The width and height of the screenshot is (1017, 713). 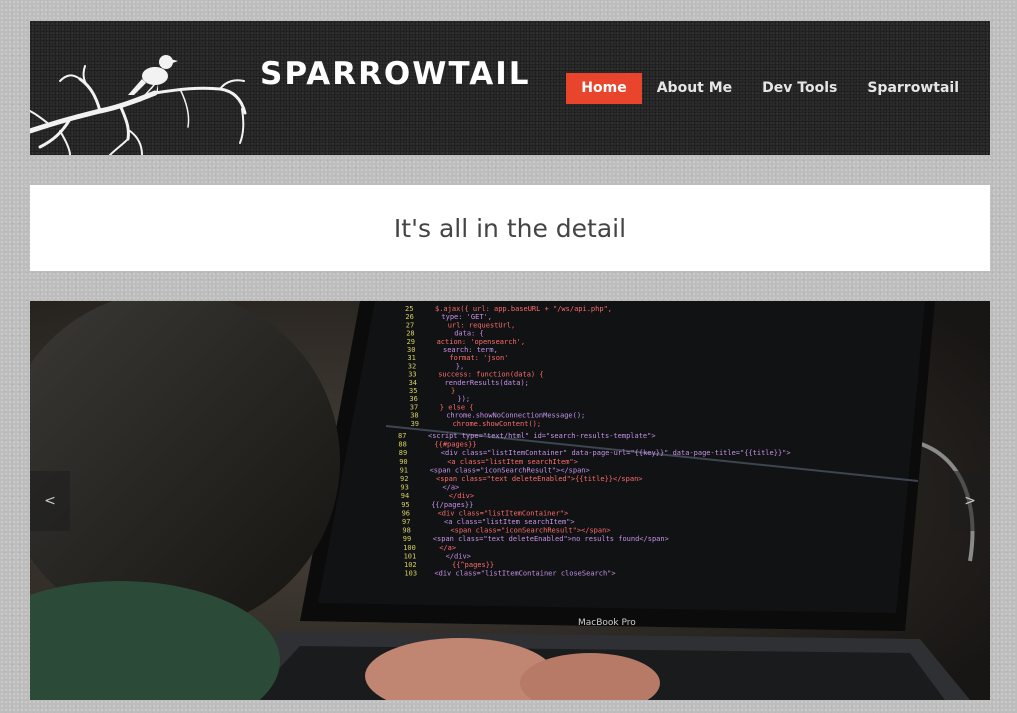 What do you see at coordinates (412, 366) in the screenshot?
I see `code-line-number: 32` at bounding box center [412, 366].